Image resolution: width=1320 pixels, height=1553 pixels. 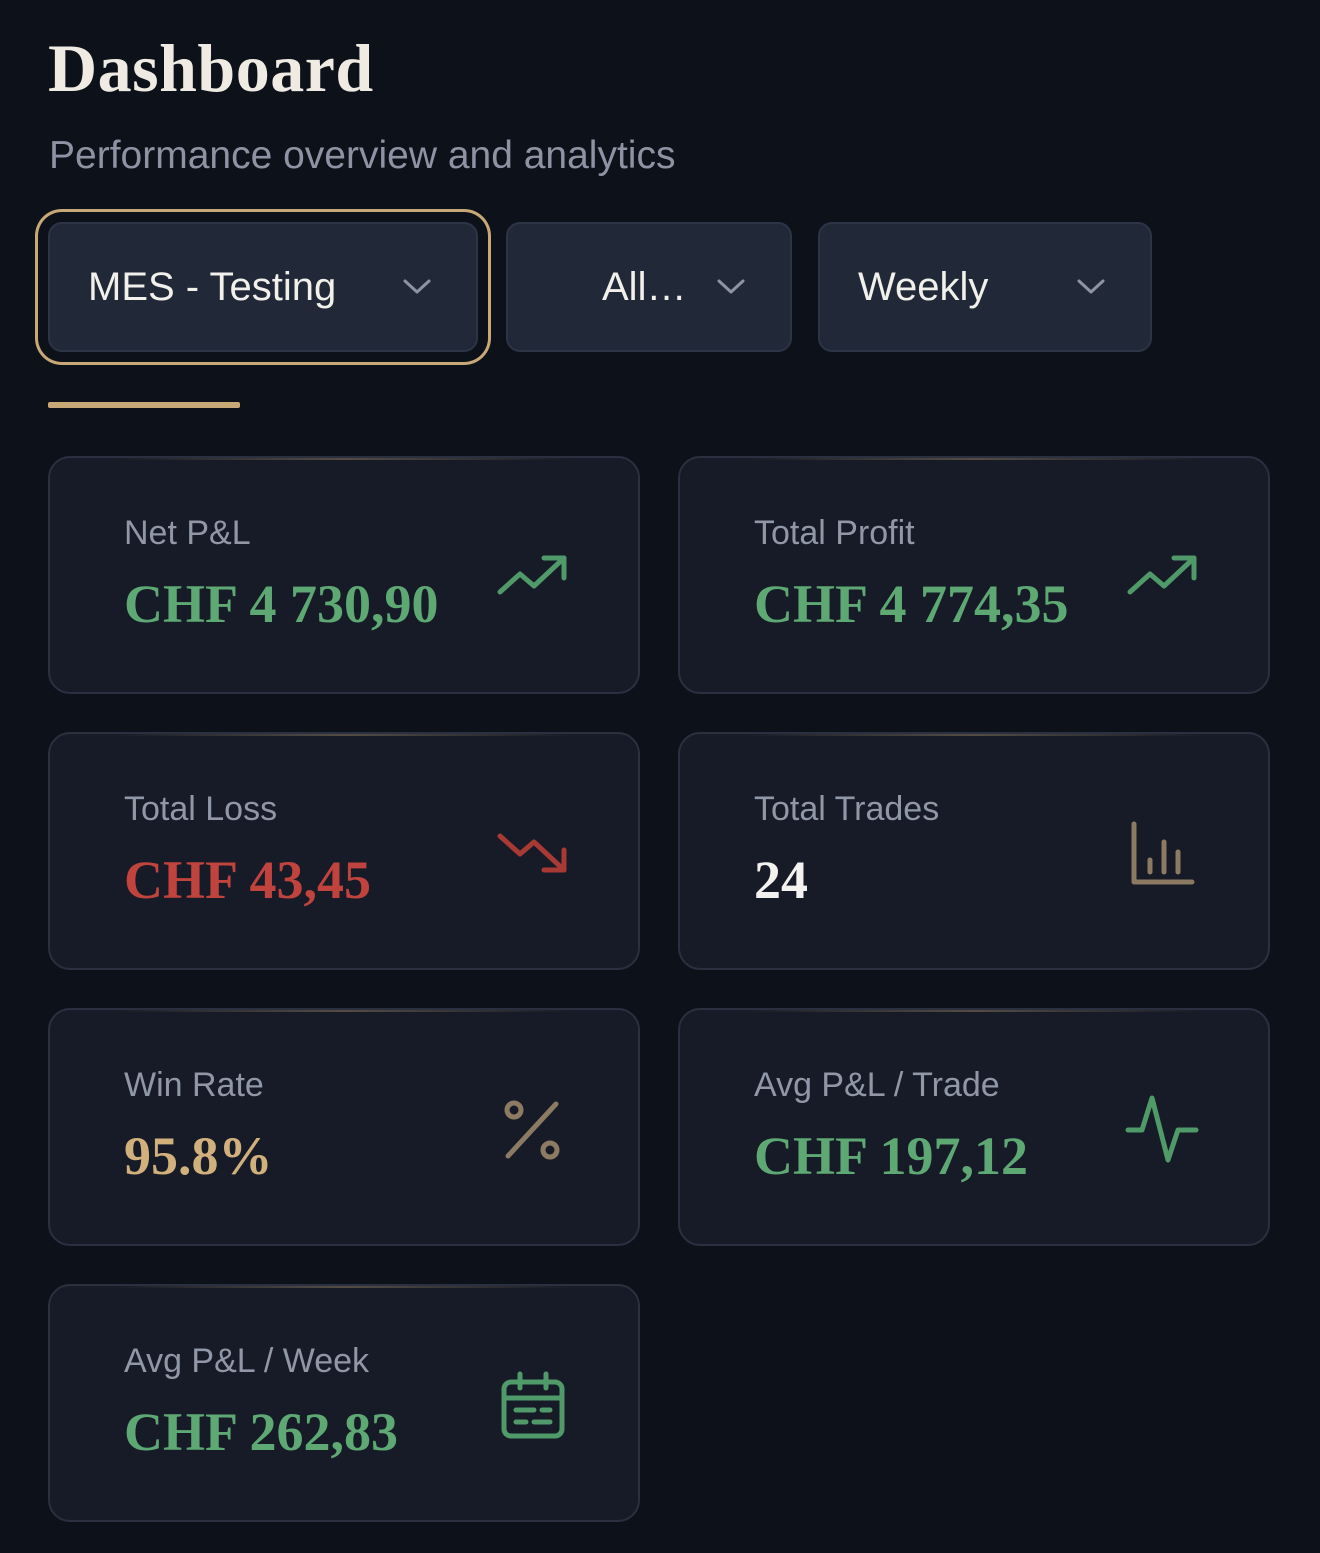 What do you see at coordinates (923, 286) in the screenshot?
I see `period-select-value: Weekly` at bounding box center [923, 286].